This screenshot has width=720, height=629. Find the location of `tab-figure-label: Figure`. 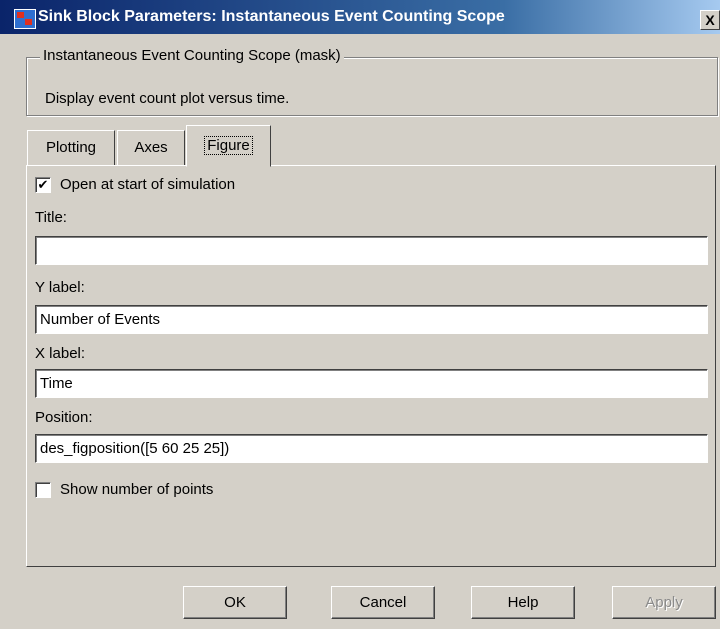

tab-figure-label: Figure is located at coordinates (228, 145).